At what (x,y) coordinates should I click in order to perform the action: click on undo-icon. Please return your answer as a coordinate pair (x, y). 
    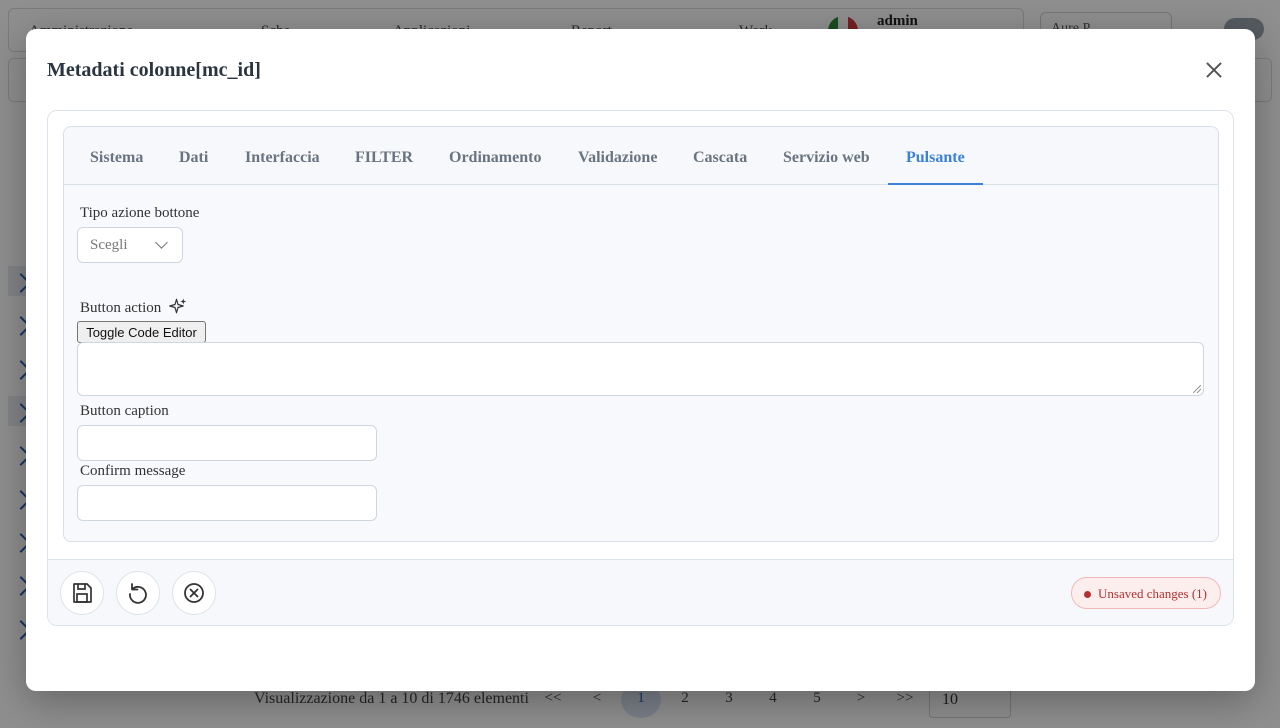
    Looking at the image, I should click on (138, 593).